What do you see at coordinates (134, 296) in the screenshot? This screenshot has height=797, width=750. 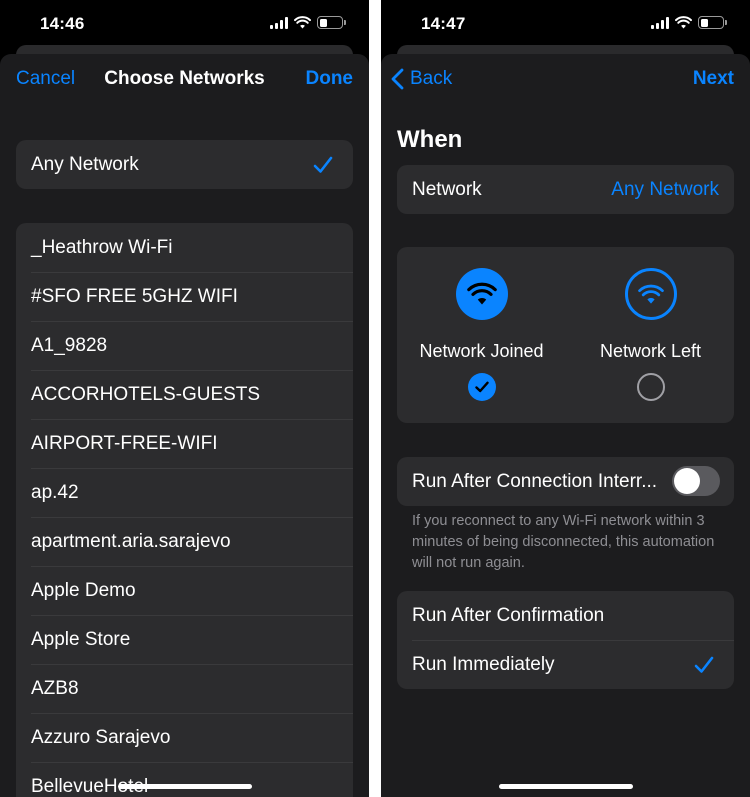 I see `network-name: #SFO FREE 5GHZ WIFI` at bounding box center [134, 296].